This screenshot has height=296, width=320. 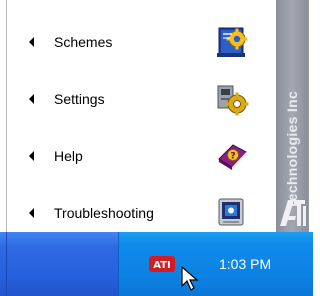 What do you see at coordinates (148, 156) in the screenshot?
I see `menu-item-help: Help ?` at bounding box center [148, 156].